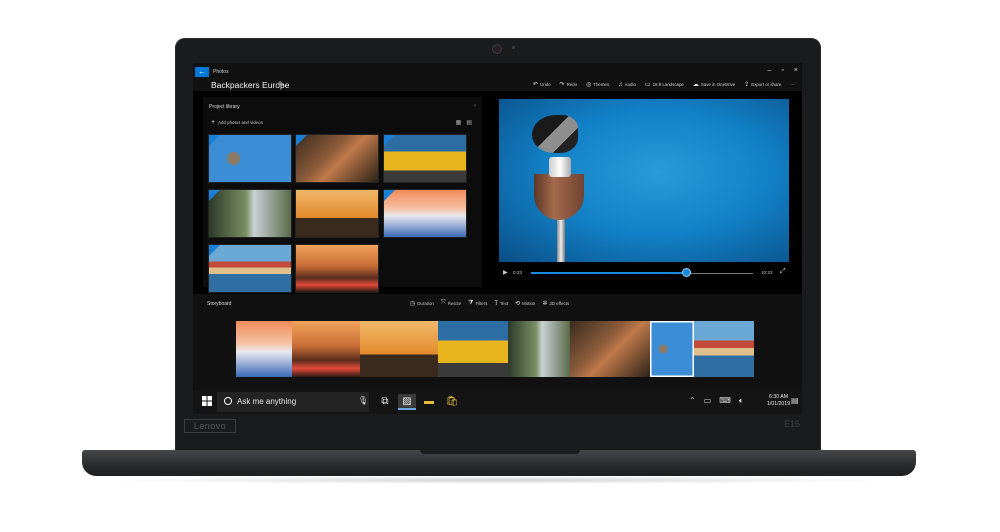 The height and width of the screenshot is (532, 1000). I want to click on resize-button: ⤧ Resize, so click(451, 303).